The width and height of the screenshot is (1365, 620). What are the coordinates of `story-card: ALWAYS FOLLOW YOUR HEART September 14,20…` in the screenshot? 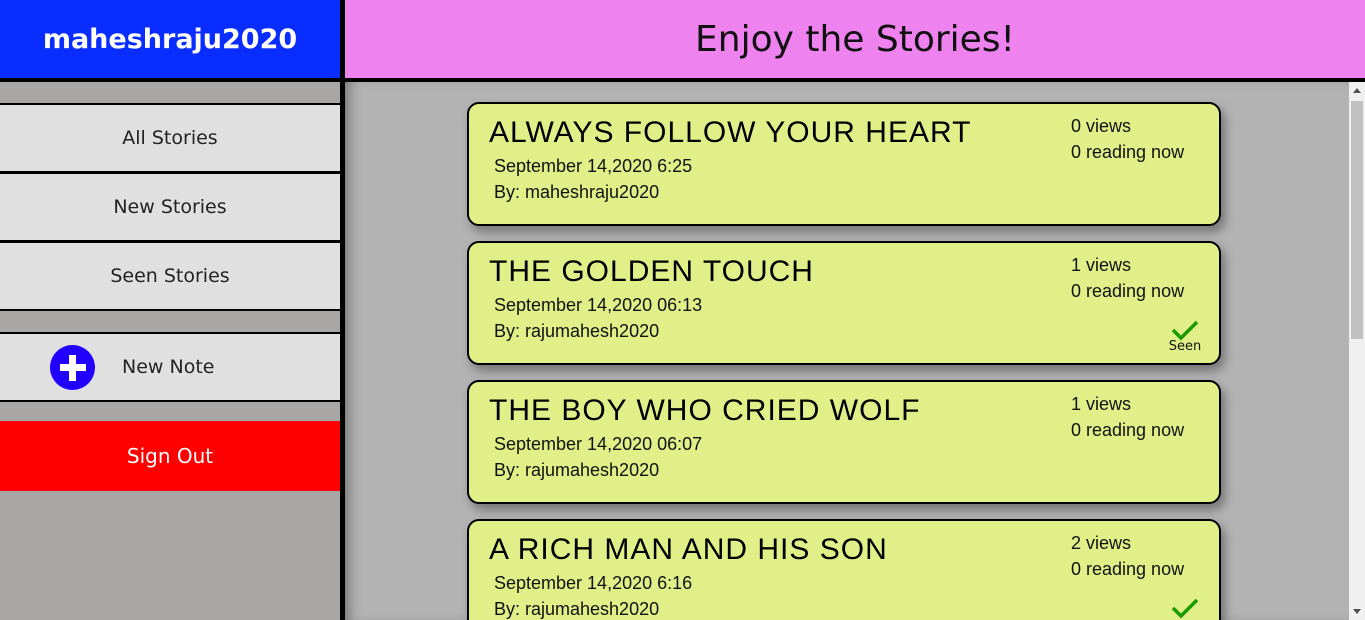 It's located at (844, 164).